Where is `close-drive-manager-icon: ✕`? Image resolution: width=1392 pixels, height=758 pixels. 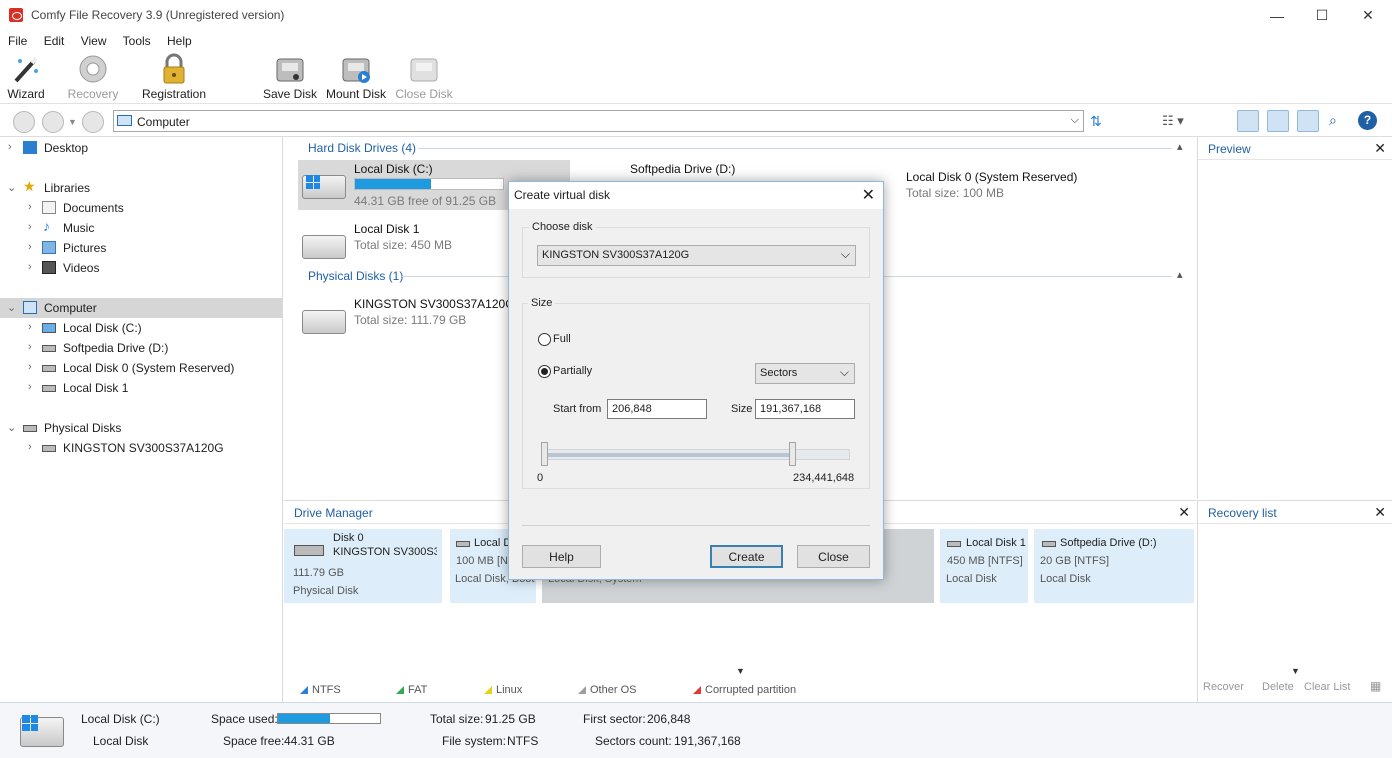
close-drive-manager-icon: ✕ is located at coordinates (1184, 512).